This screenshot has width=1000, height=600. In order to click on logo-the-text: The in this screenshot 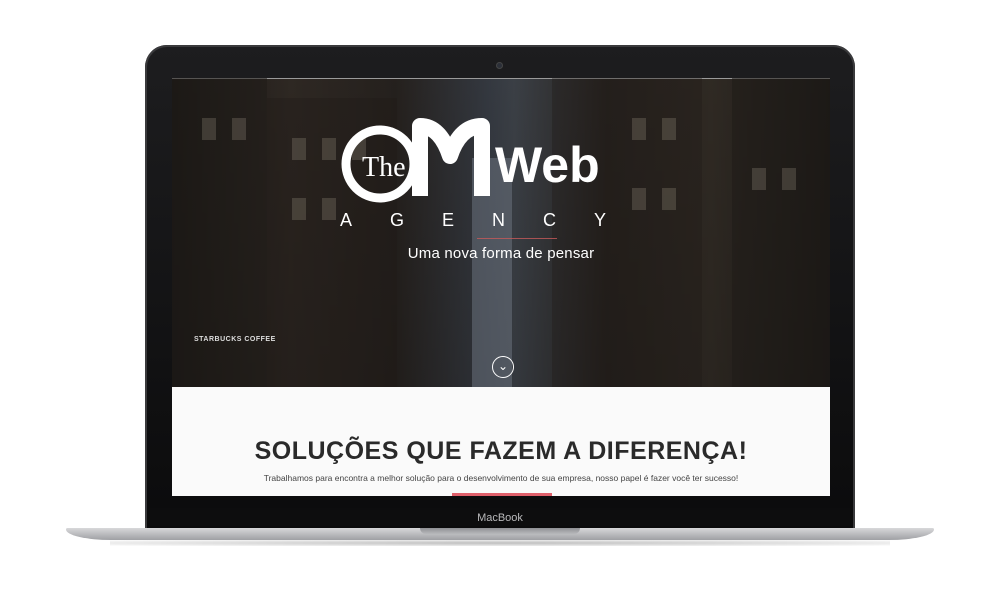, I will do `click(384, 167)`.